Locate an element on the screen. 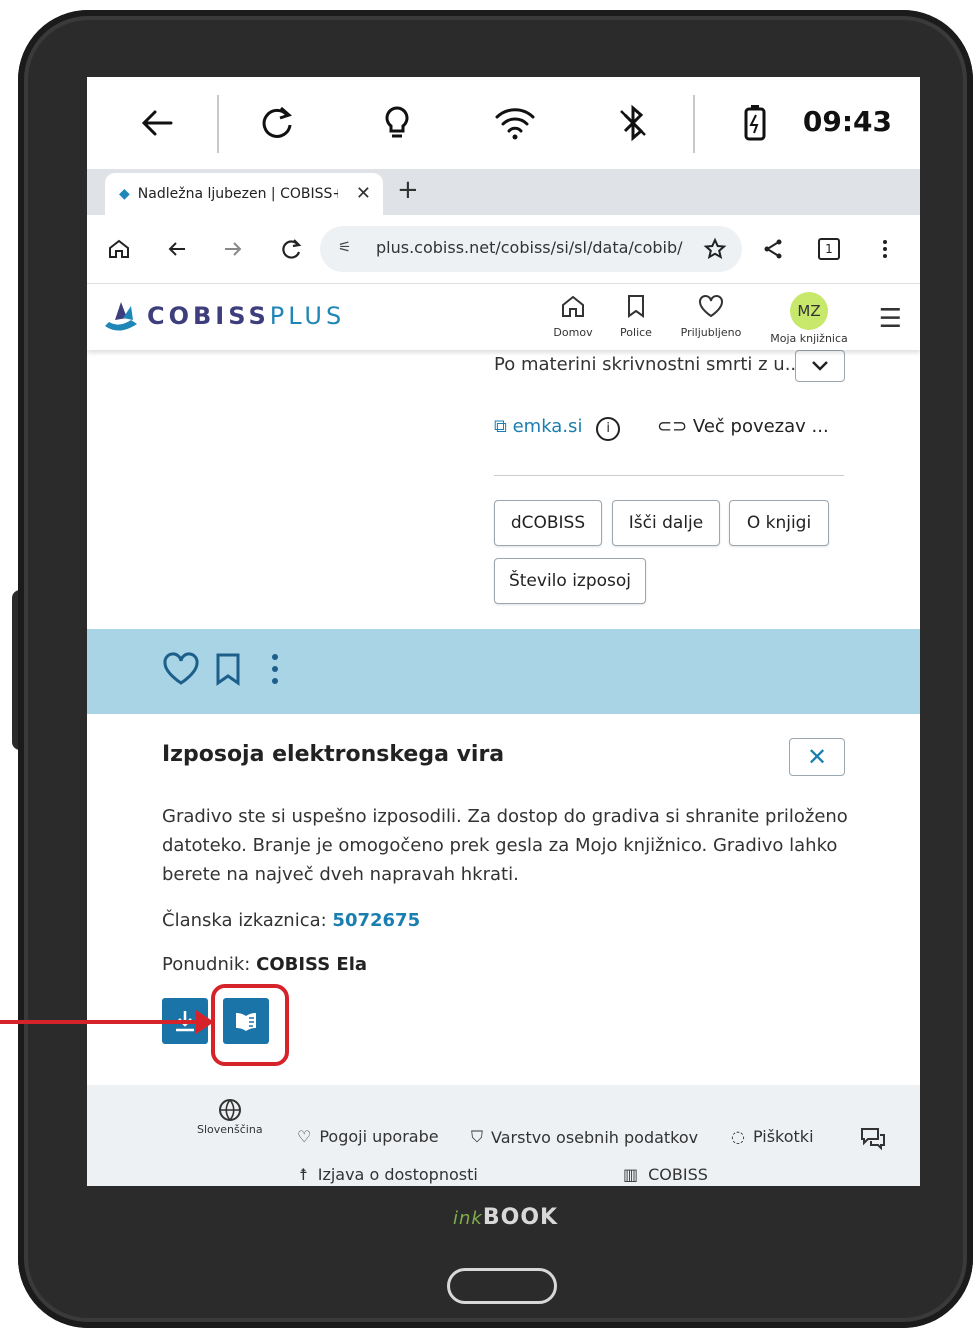 The width and height of the screenshot is (977, 1329). privacy-link: ⛉ Varstvo osebnih podatkov is located at coordinates (584, 1137).